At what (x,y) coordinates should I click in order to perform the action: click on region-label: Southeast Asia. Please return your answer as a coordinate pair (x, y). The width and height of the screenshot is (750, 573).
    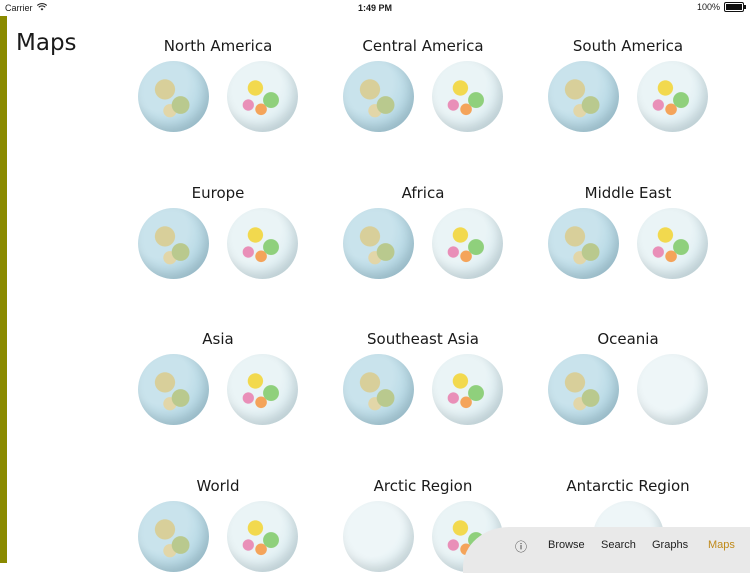
    Looking at the image, I should click on (423, 339).